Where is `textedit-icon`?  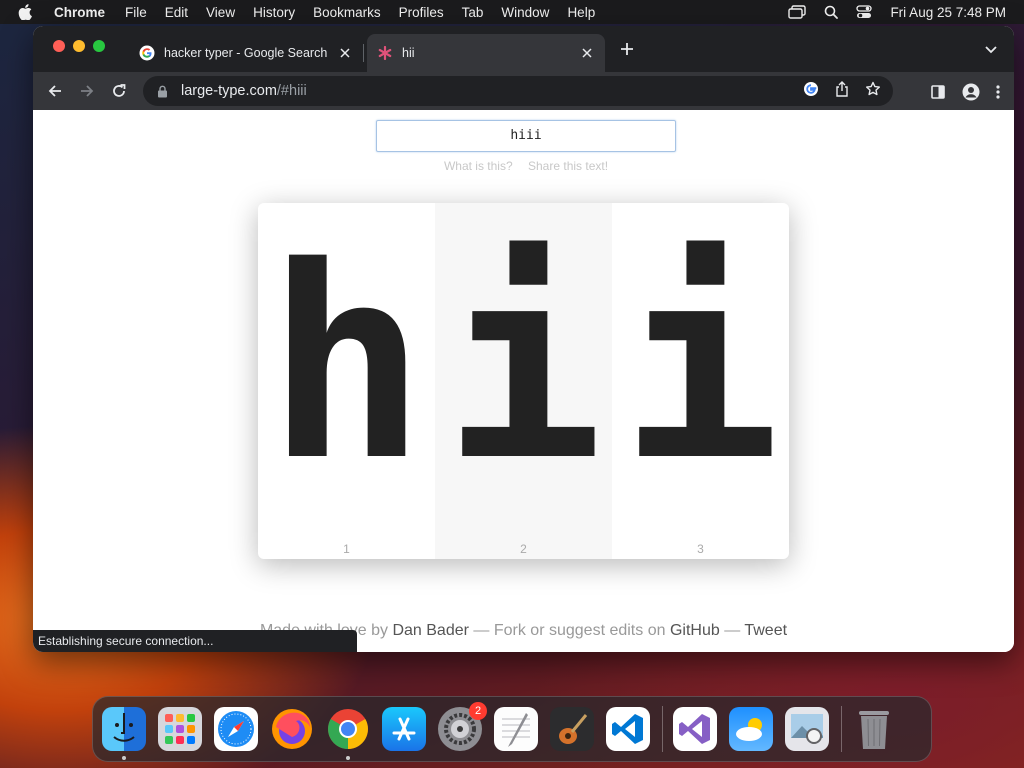 textedit-icon is located at coordinates (516, 729).